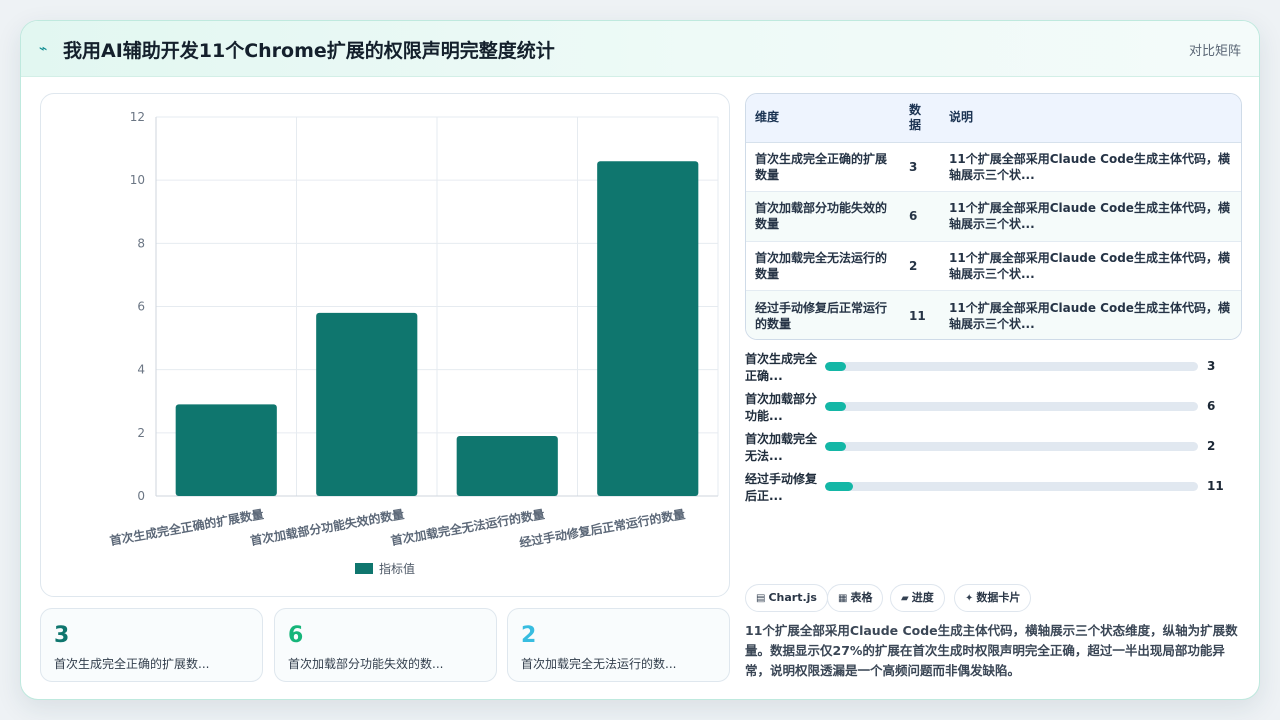 This screenshot has height=720, width=1280. I want to click on kpi-value: 3, so click(62, 635).